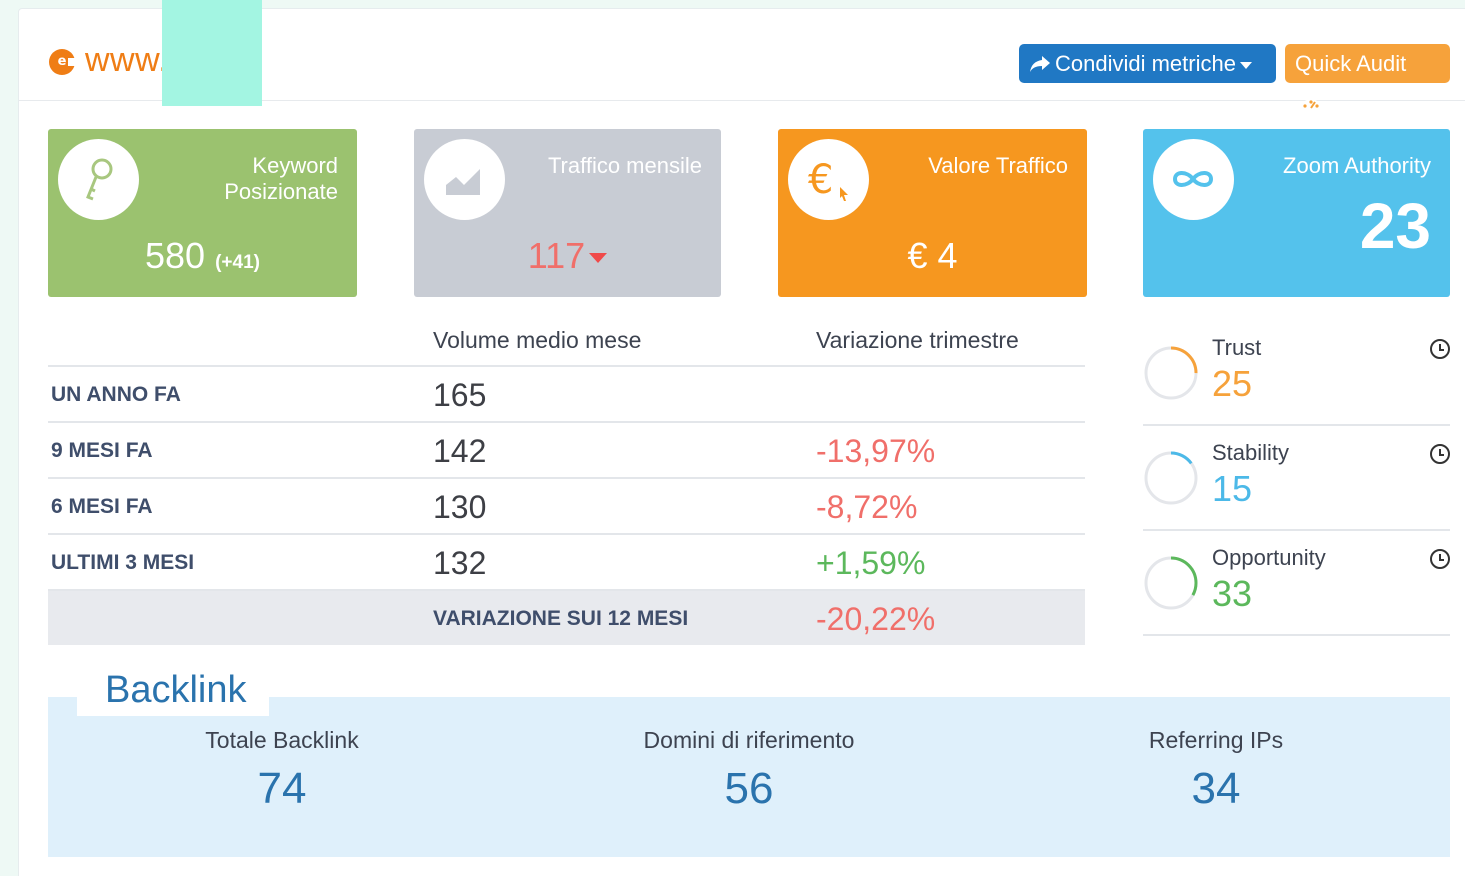 Image resolution: width=1465 pixels, height=876 pixels. What do you see at coordinates (1232, 593) in the screenshot?
I see `metric-value: 33` at bounding box center [1232, 593].